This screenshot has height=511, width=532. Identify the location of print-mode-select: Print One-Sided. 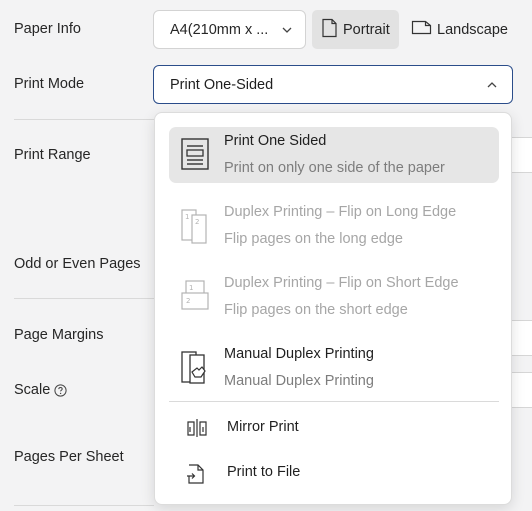
(333, 84).